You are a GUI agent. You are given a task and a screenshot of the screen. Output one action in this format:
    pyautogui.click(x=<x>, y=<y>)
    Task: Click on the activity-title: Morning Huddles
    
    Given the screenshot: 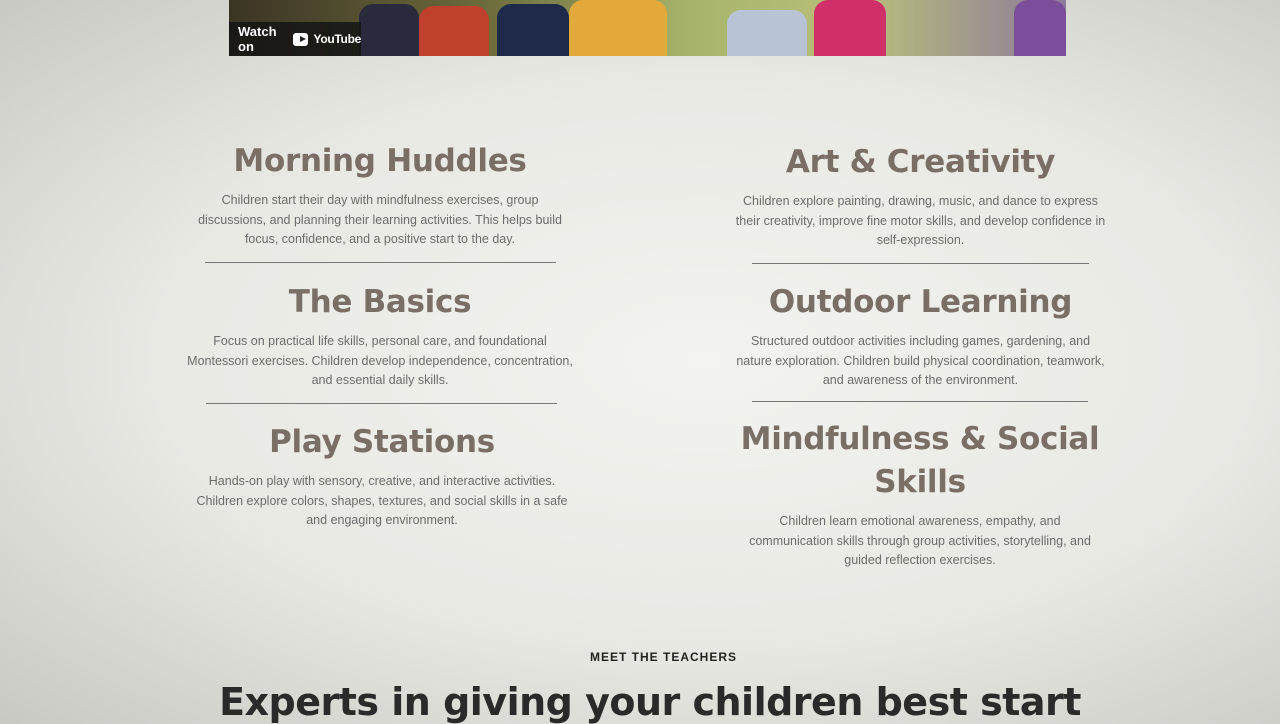 What is the action you would take?
    pyautogui.click(x=380, y=161)
    